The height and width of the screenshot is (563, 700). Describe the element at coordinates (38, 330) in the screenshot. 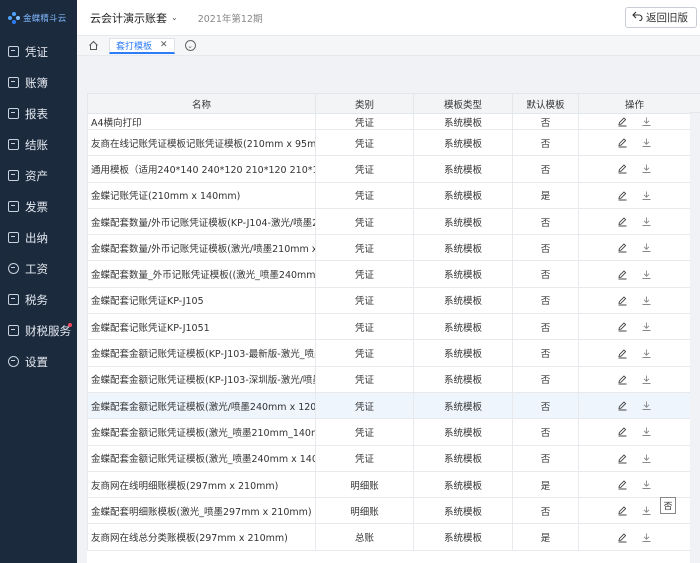

I see `sidebar-item-service: 财税服务` at that location.